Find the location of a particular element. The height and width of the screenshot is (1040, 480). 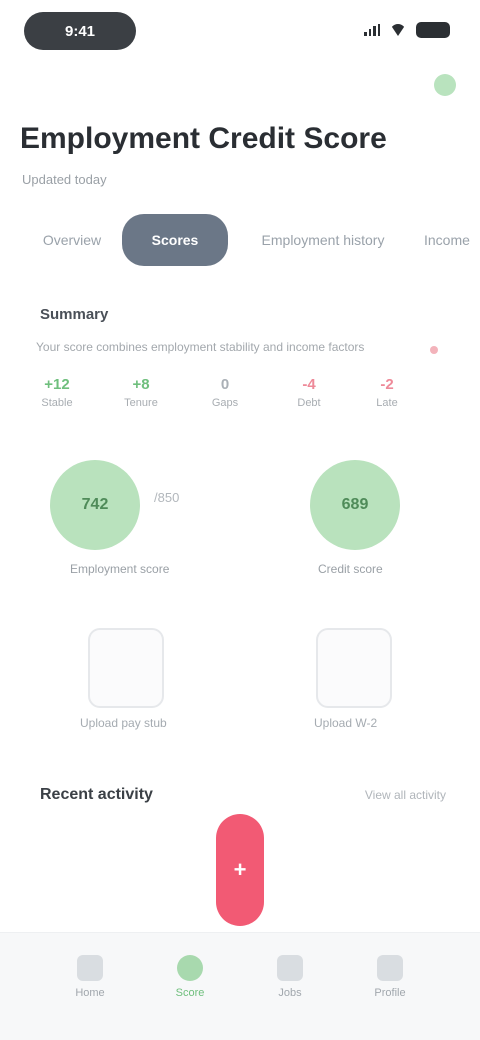

nav-label: Score is located at coordinates (190, 993).